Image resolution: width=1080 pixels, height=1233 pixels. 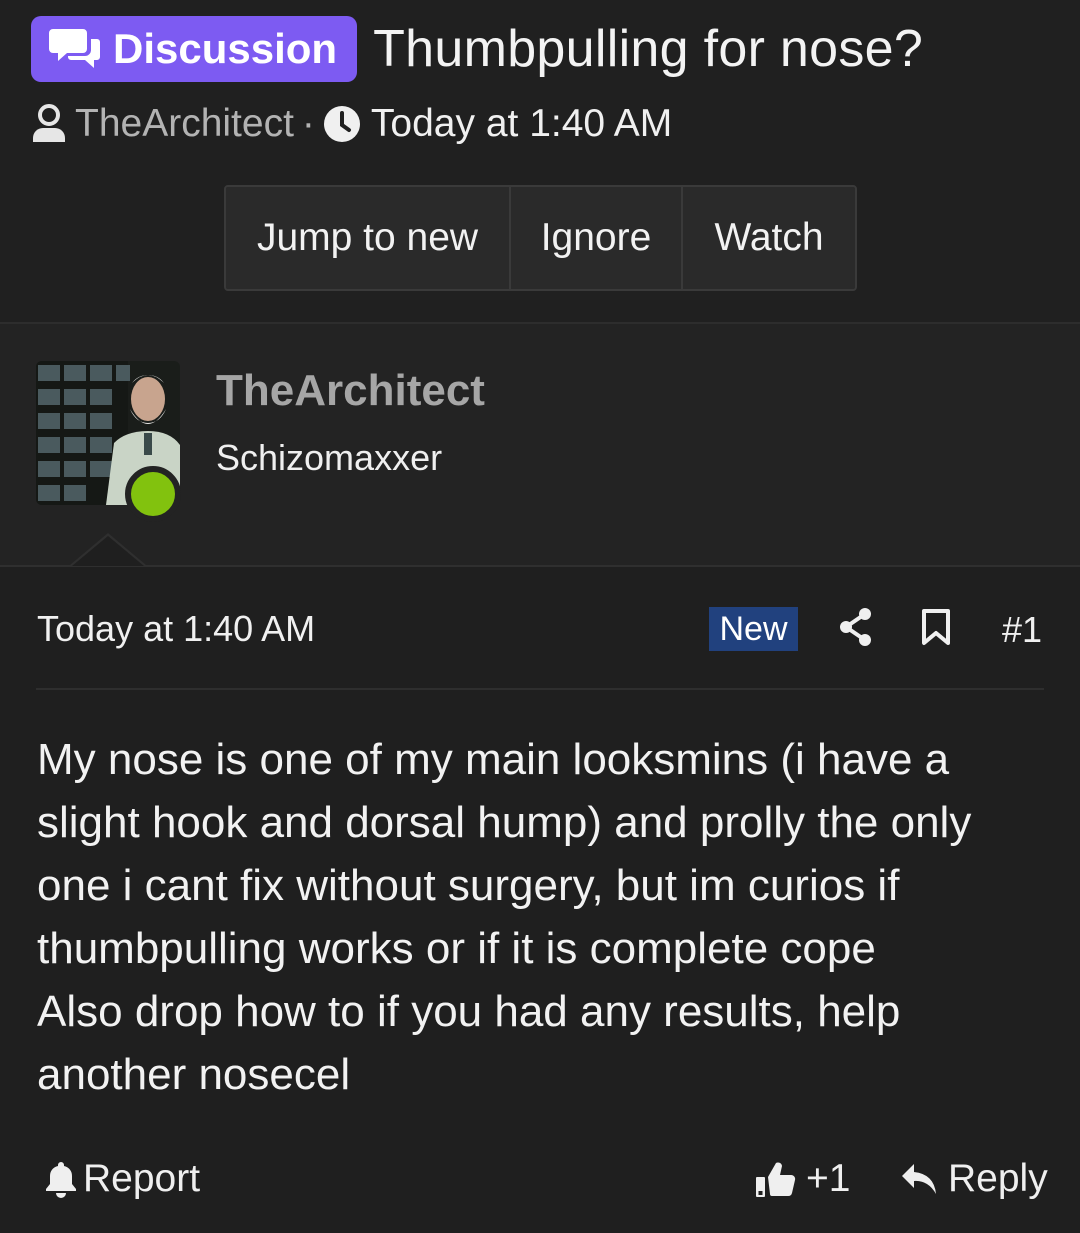 I want to click on ignore-button: Ignore, so click(x=597, y=238).